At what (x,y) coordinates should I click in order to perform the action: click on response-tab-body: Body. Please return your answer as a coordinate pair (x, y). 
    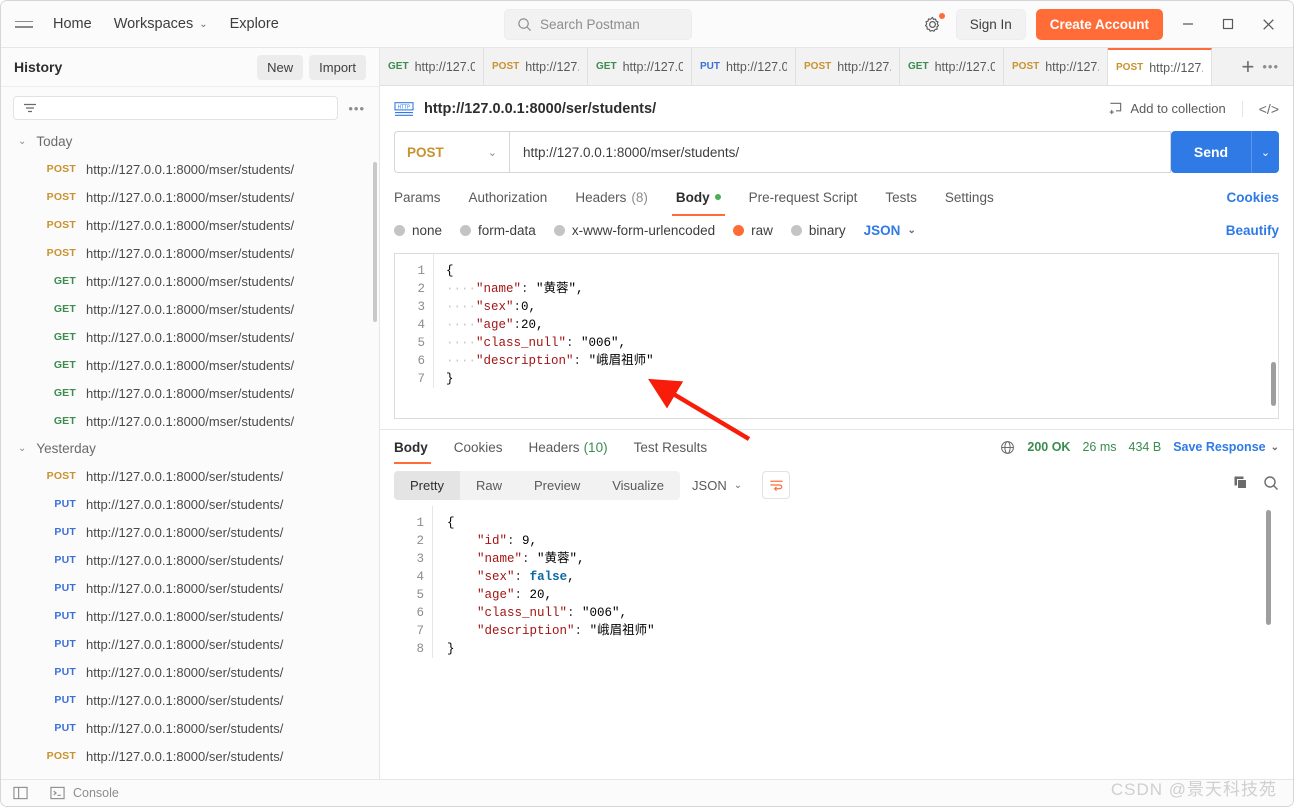
    Looking at the image, I should click on (417, 447).